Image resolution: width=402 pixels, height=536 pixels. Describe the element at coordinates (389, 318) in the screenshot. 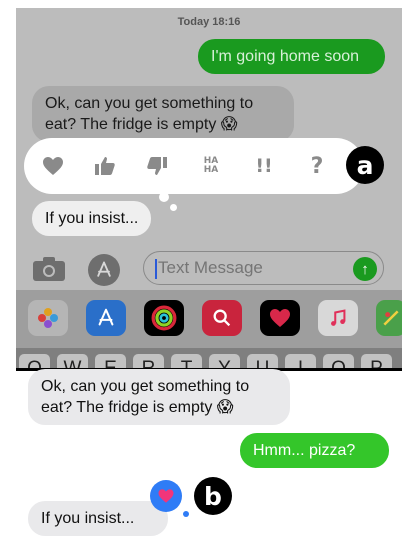

I see `maps-app-icon` at that location.